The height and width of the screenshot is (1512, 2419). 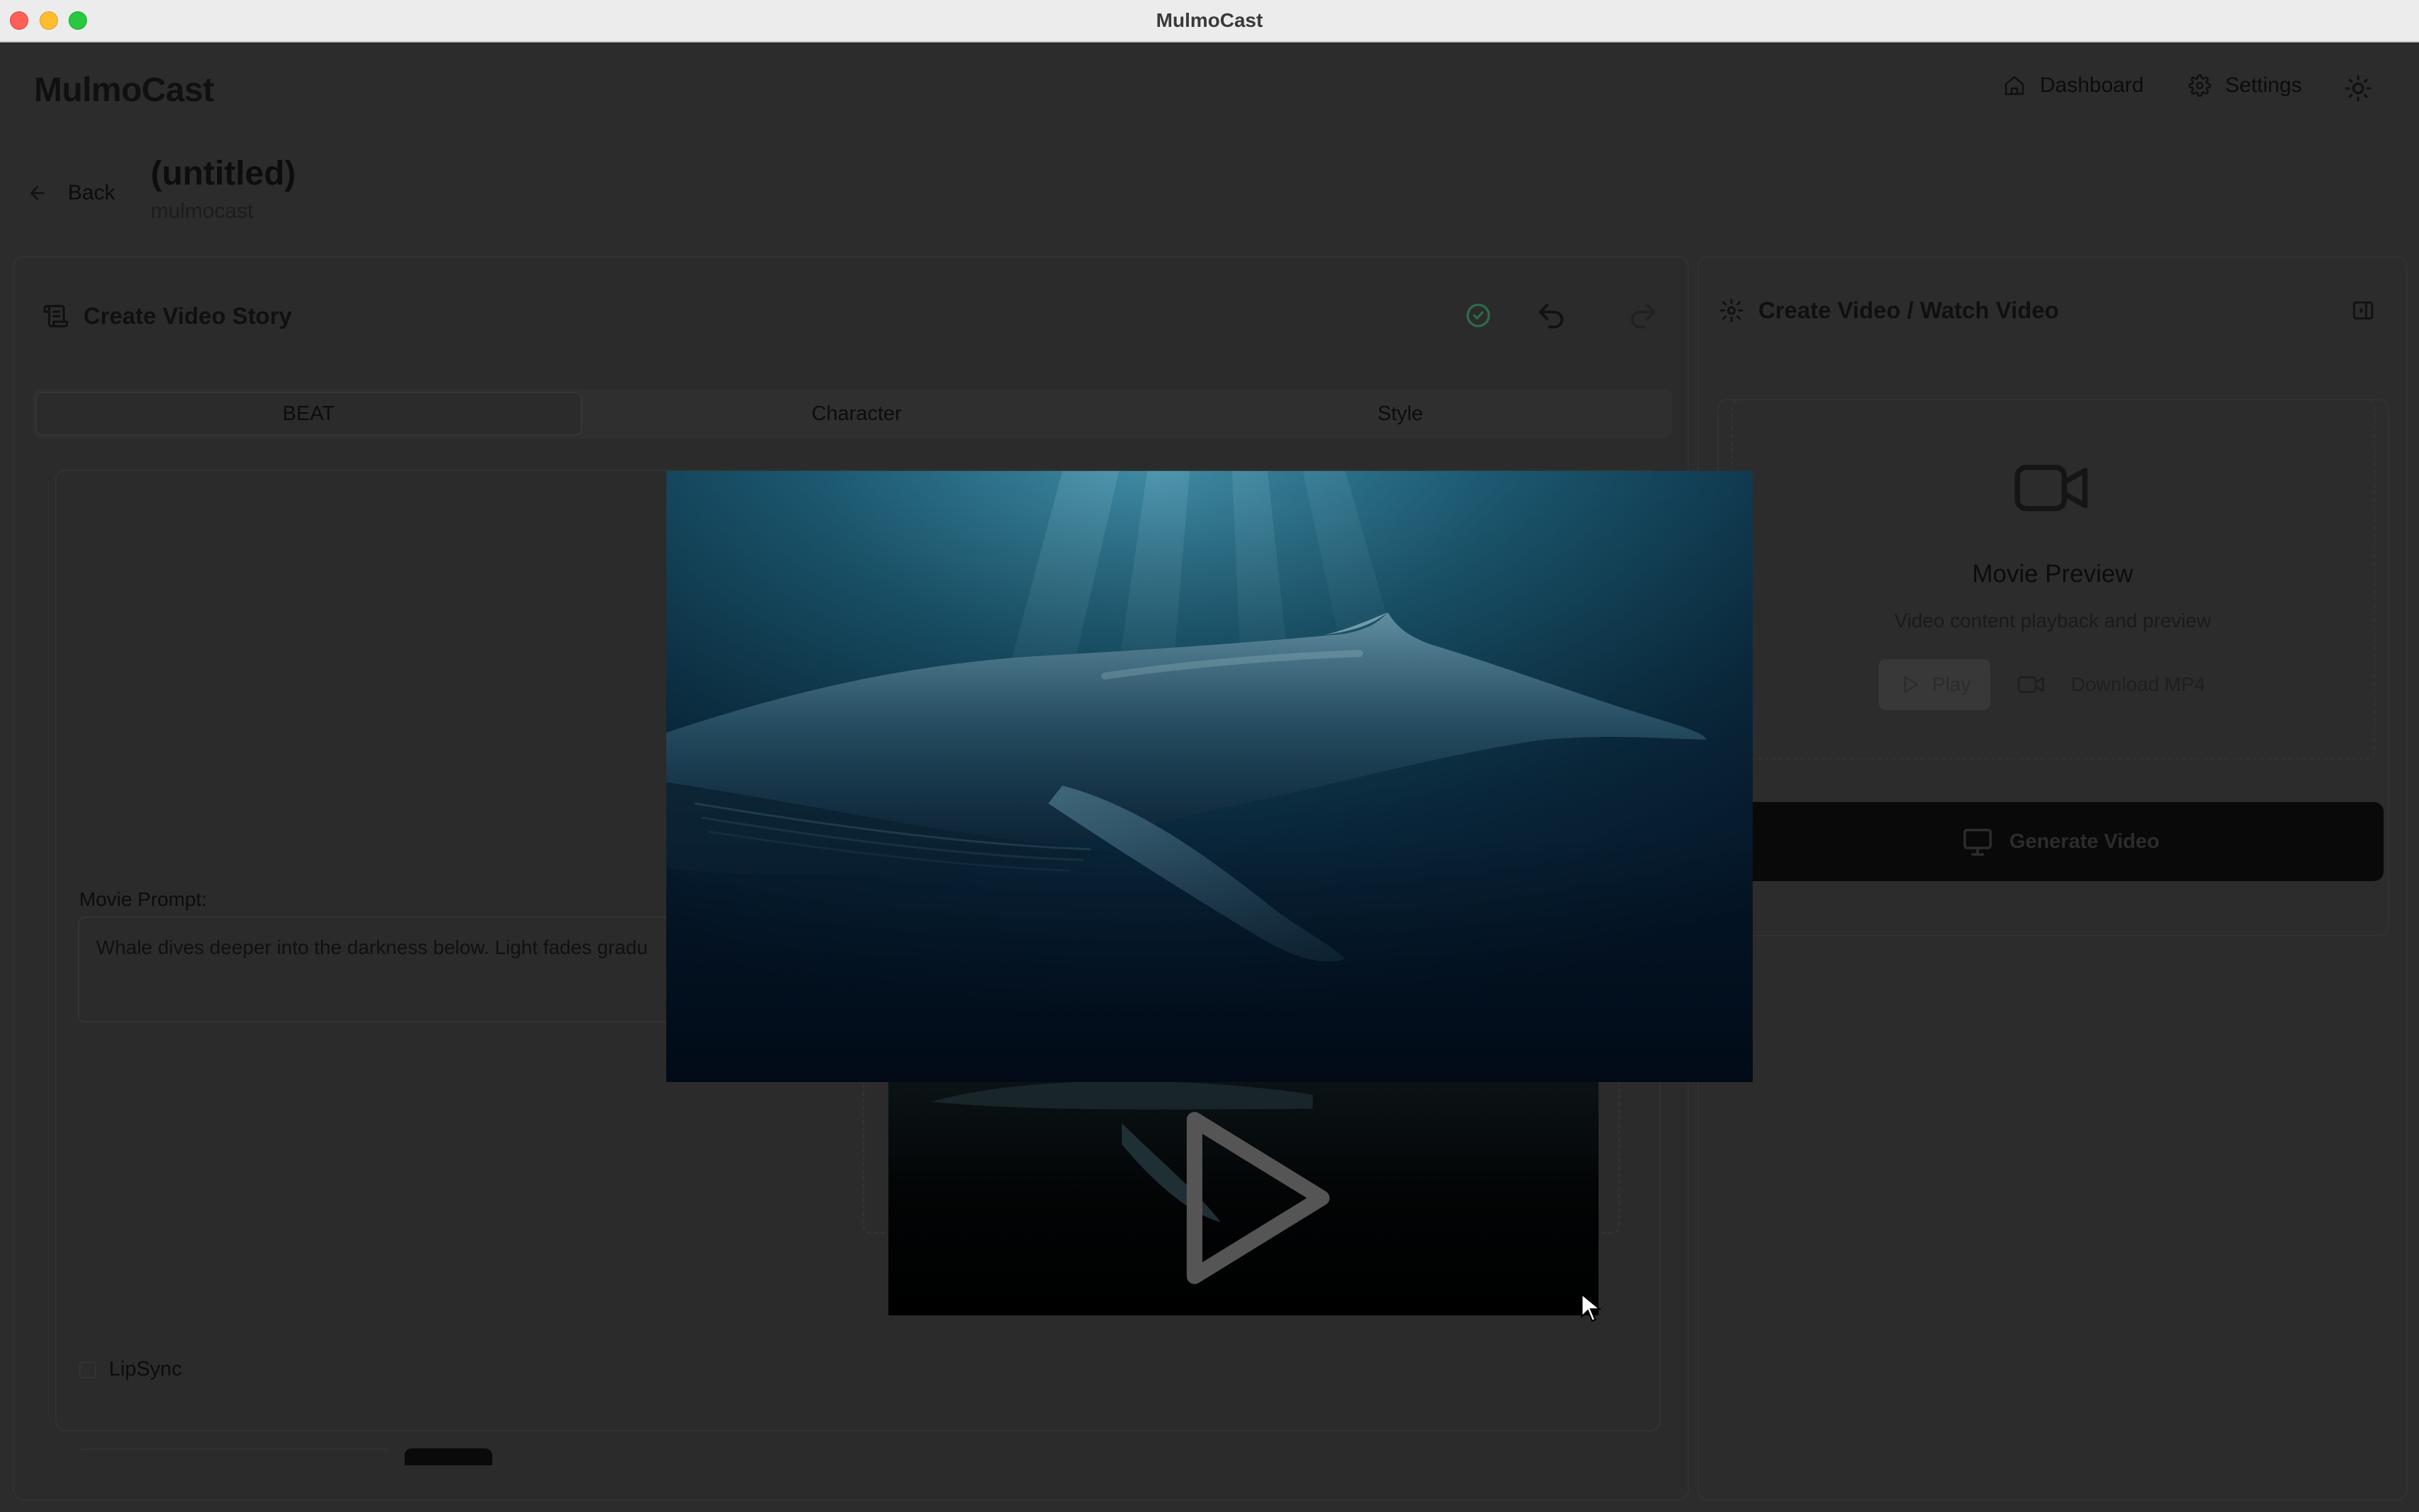 I want to click on lipsync-label: LipSync, so click(x=146, y=1369).